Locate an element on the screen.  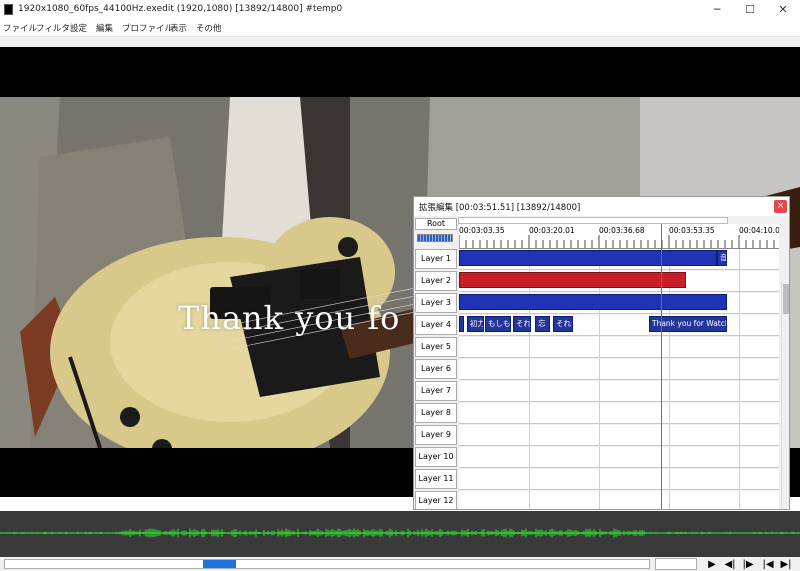
close-button: ✕ is located at coordinates (783, 9).